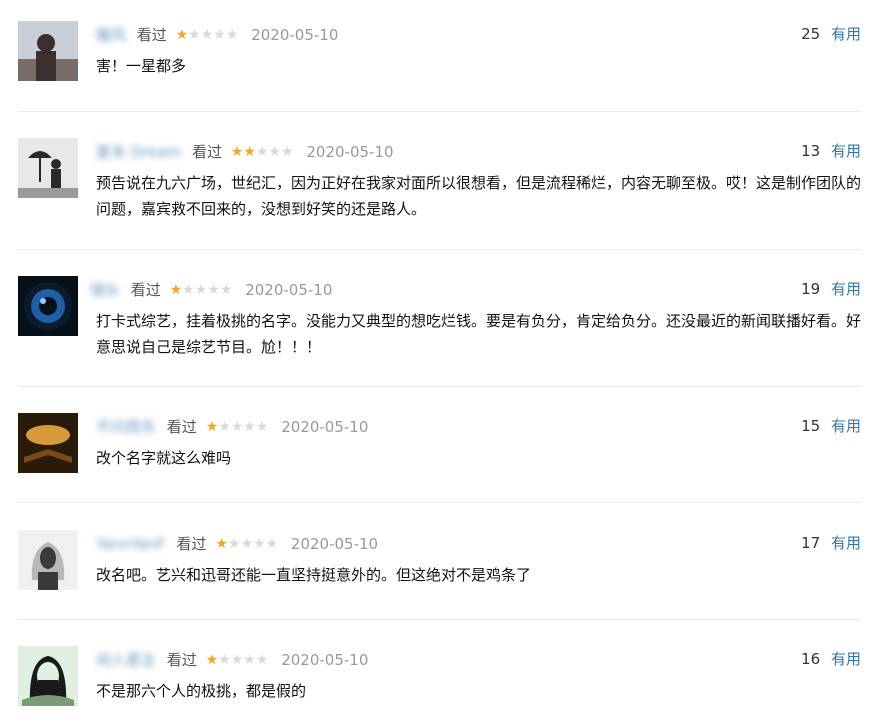 The height and width of the screenshot is (723, 877). I want to click on comment-text: 改名吧。艺兴和迅哥还能一直坚持挺意外的。但这绝对不是鸡条了, so click(314, 575).